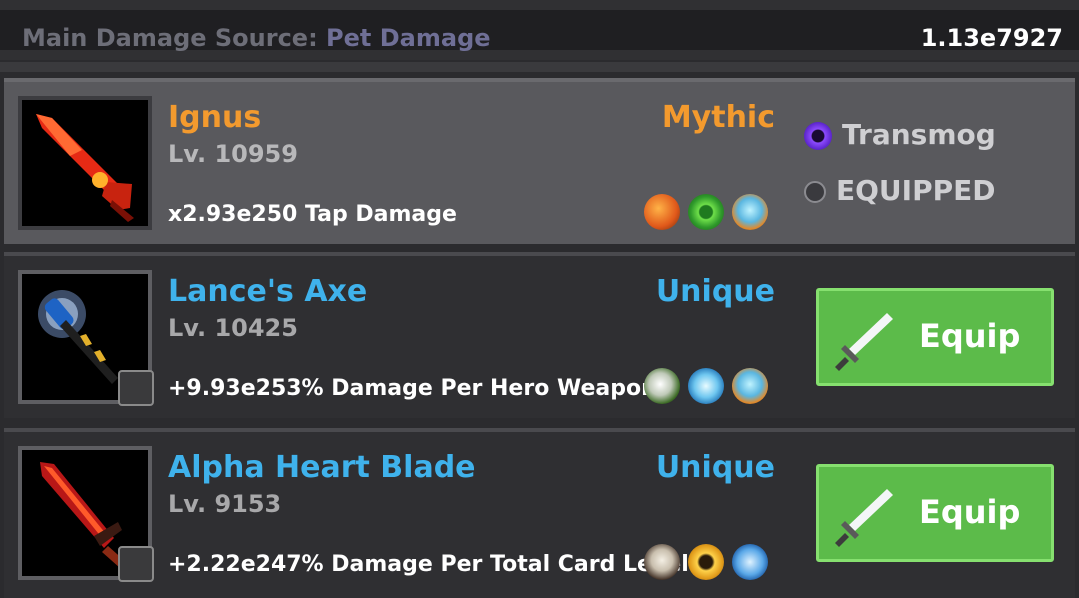 The image size is (1079, 598). What do you see at coordinates (991, 38) in the screenshot?
I see `total-damage: 1.13e7927` at bounding box center [991, 38].